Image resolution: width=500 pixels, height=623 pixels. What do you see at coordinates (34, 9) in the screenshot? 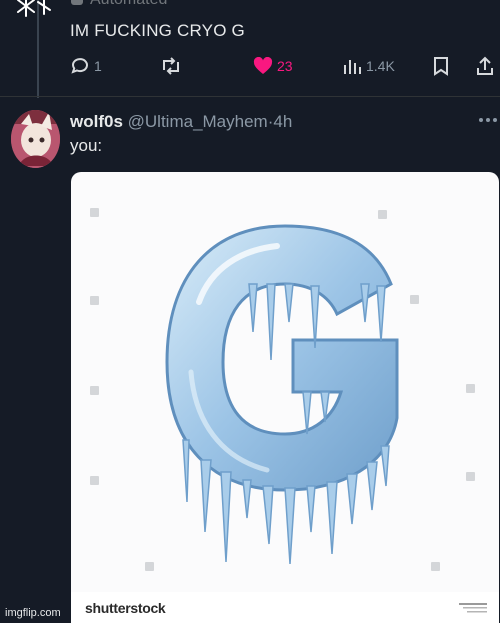
I see `snowflake-avatar` at bounding box center [34, 9].